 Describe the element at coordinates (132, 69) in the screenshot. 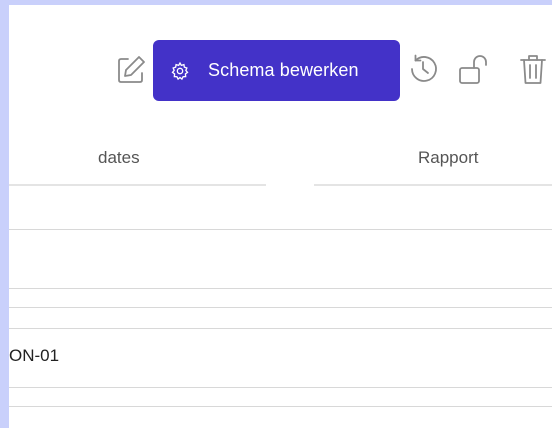

I see `edit-icon` at that location.